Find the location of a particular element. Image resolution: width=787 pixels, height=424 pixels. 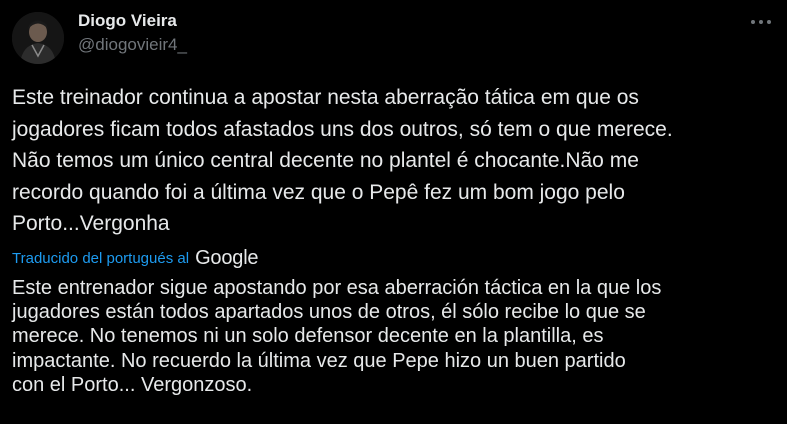

author-info: Diogo Vieira @diogovieir4_ is located at coordinates (132, 33).